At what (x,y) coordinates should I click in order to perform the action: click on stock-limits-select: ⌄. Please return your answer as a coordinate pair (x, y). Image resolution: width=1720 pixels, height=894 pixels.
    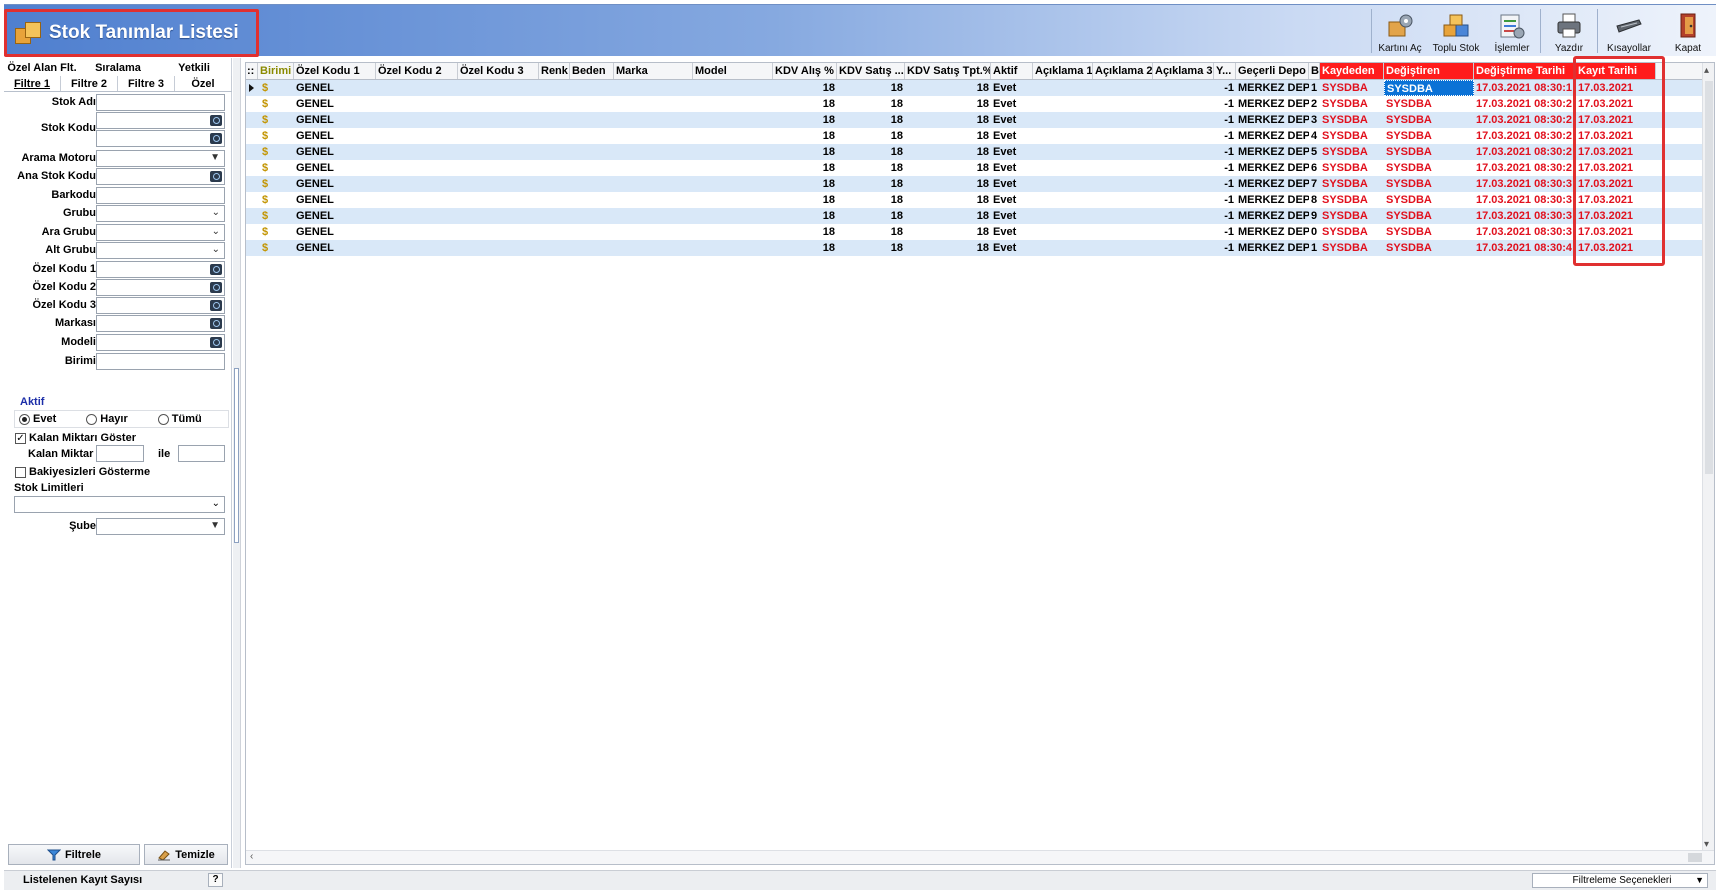
    Looking at the image, I should click on (119, 504).